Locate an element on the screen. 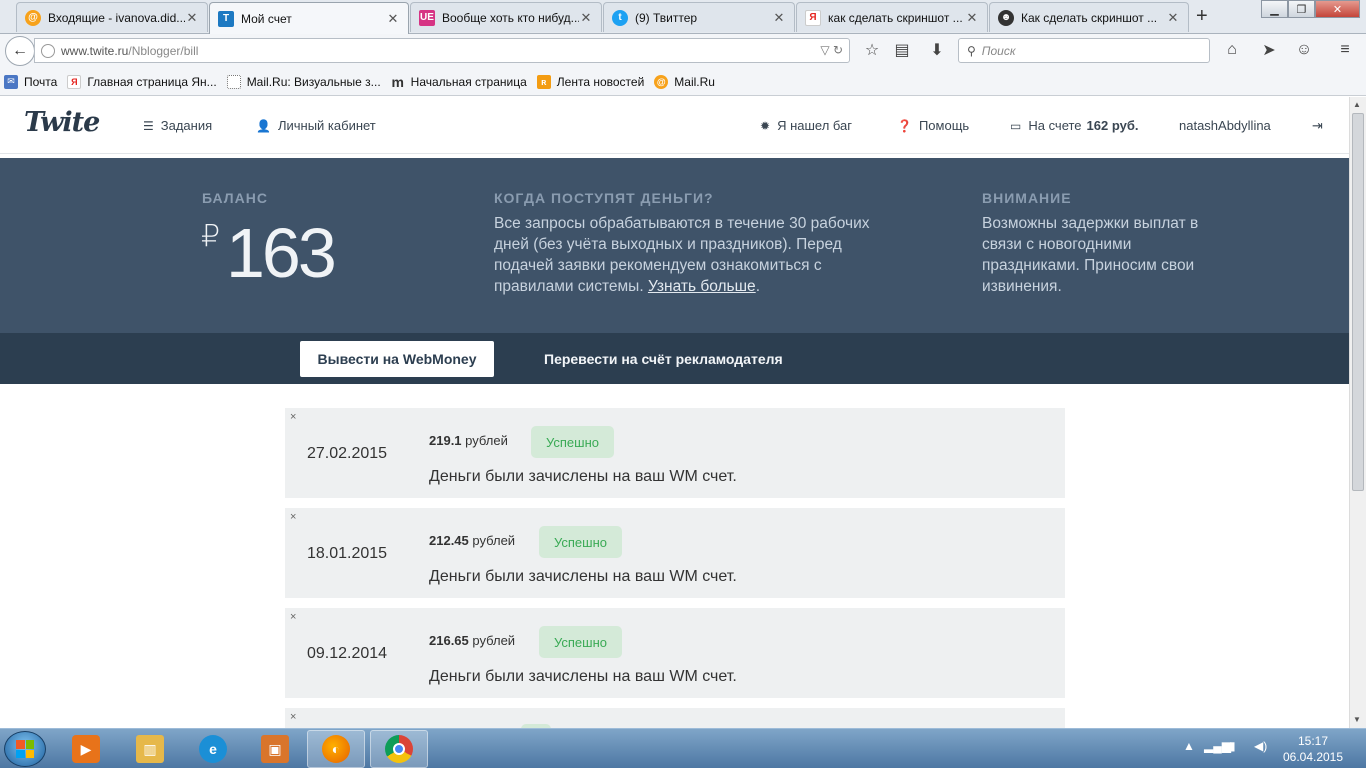  reading-list-icon: ▤ is located at coordinates (902, 50).